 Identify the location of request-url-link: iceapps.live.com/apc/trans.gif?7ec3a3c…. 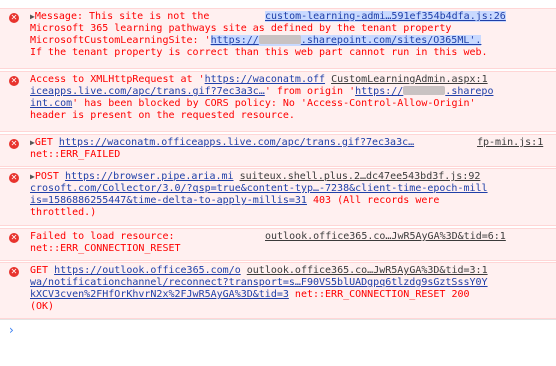
(147, 91).